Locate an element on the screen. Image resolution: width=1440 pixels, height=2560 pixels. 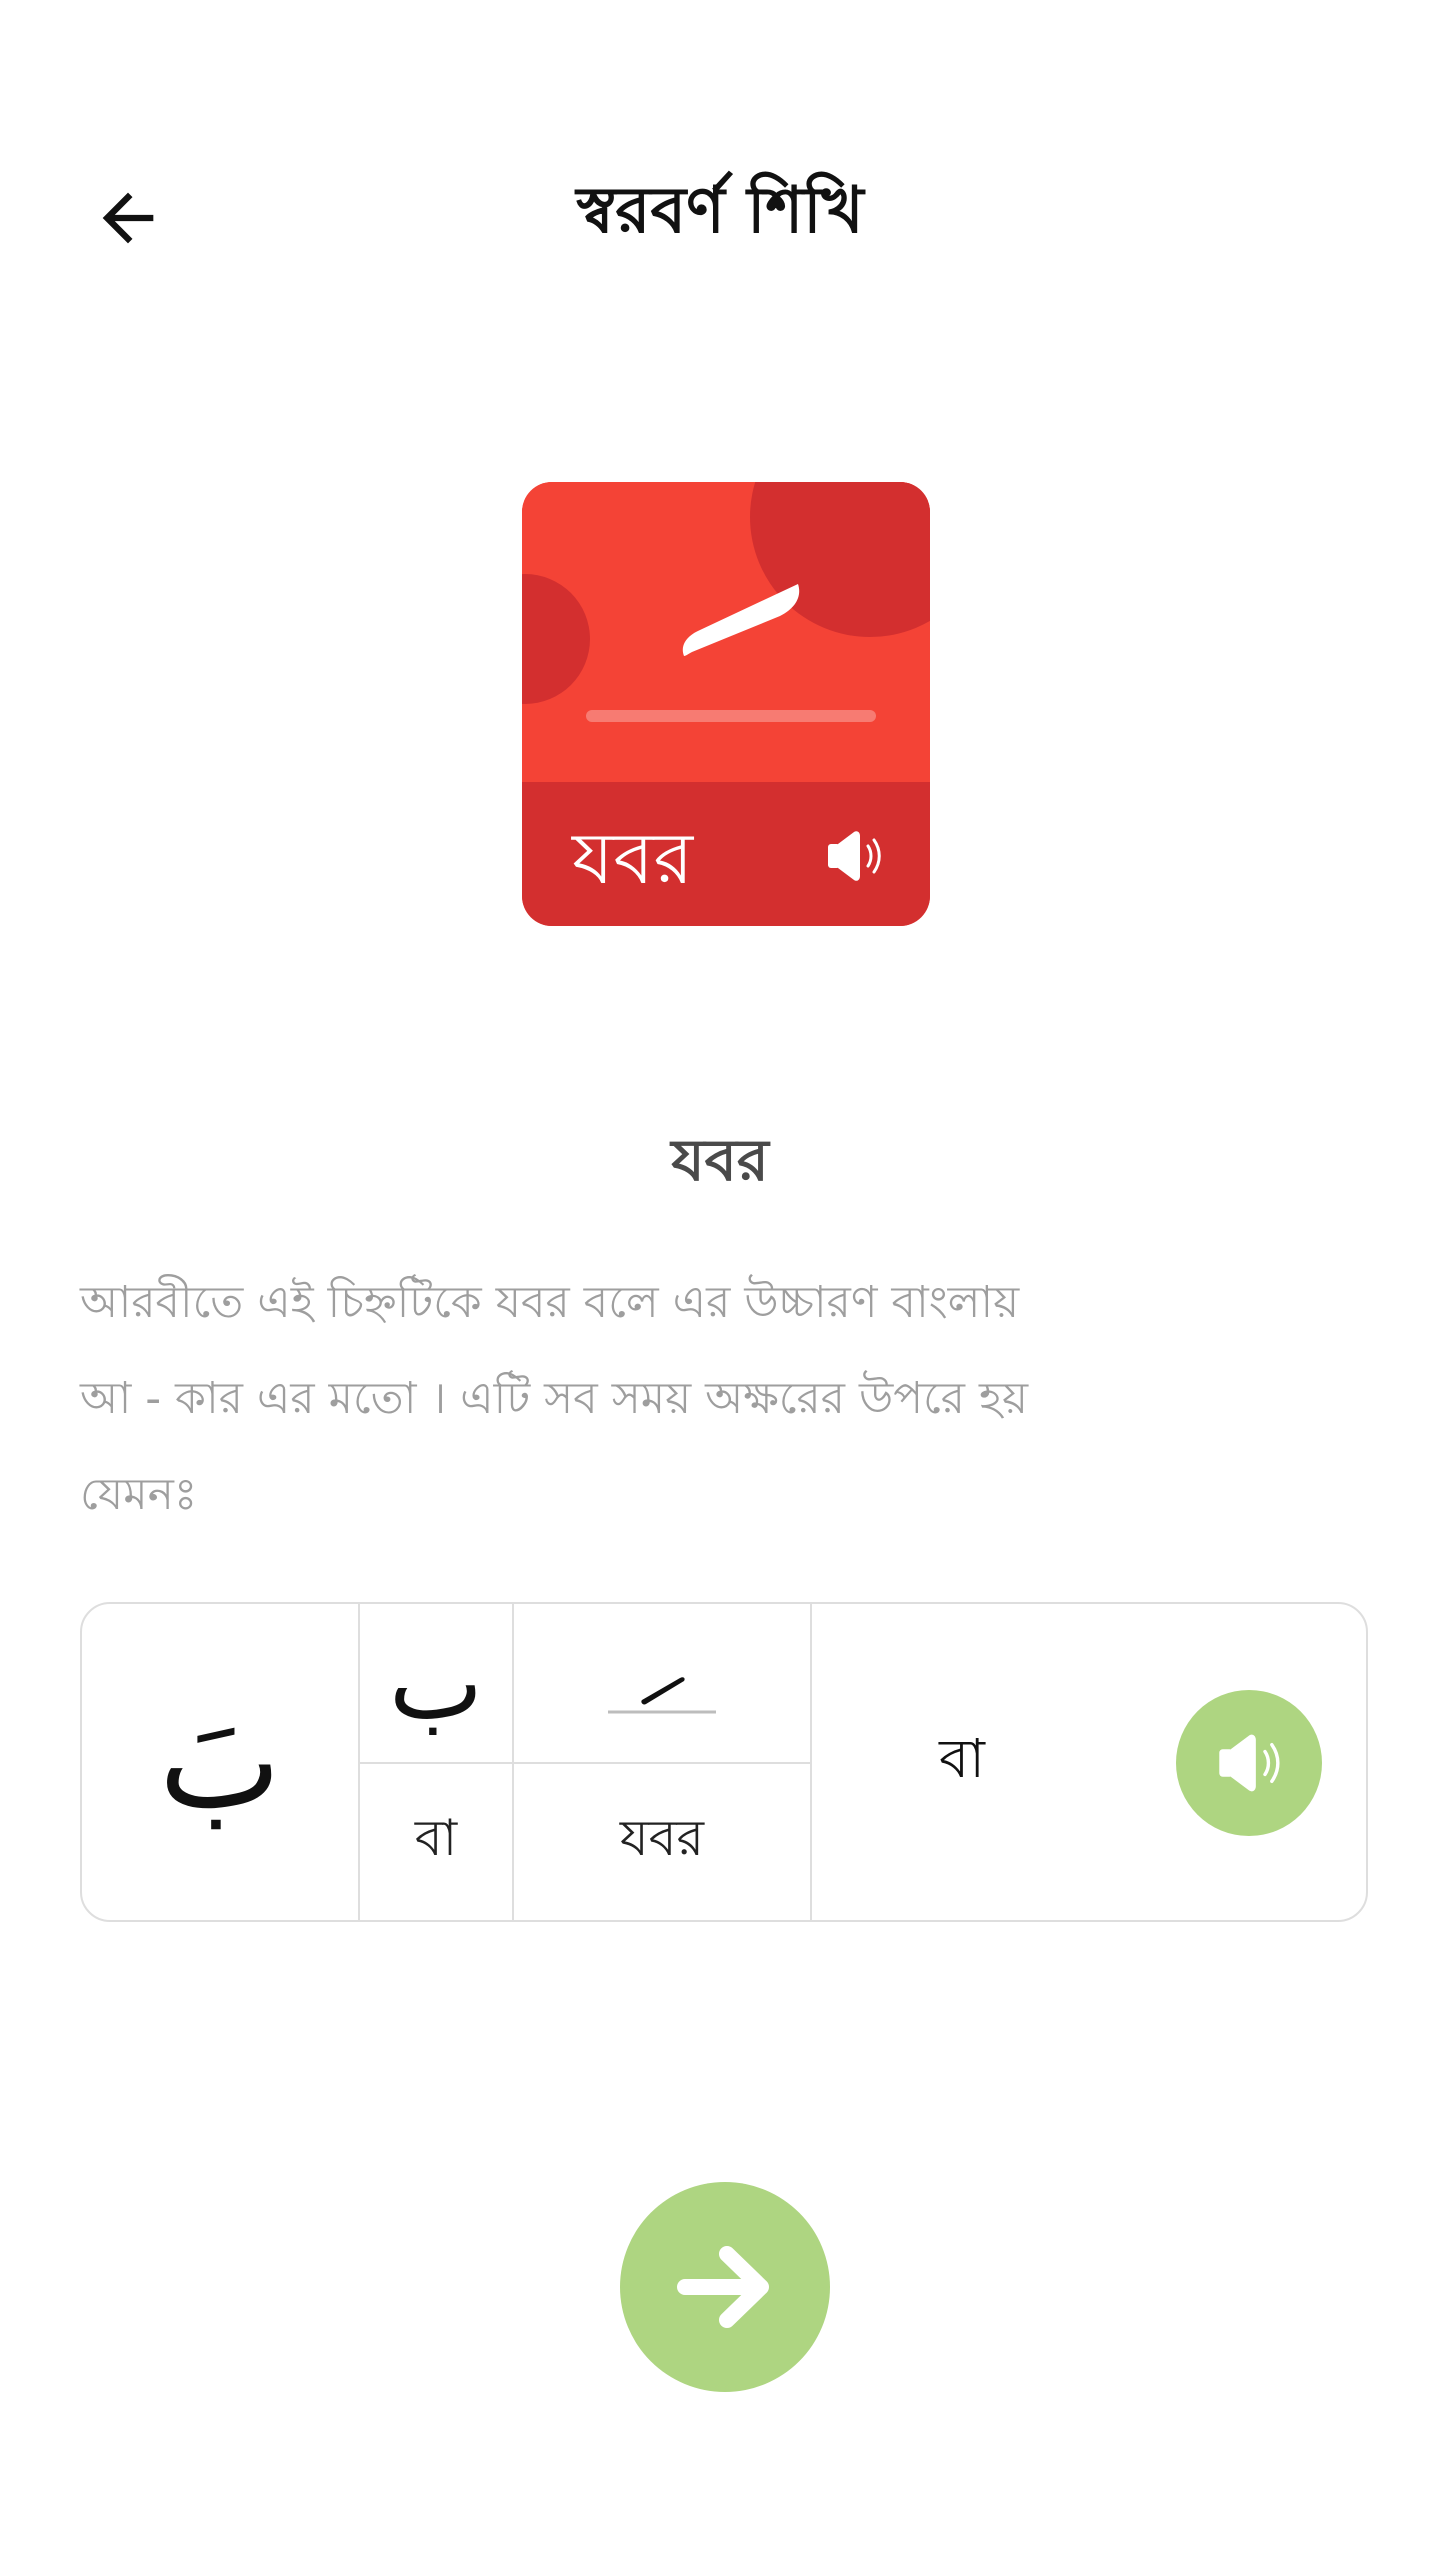
mark-name: যবর is located at coordinates (662, 1837).